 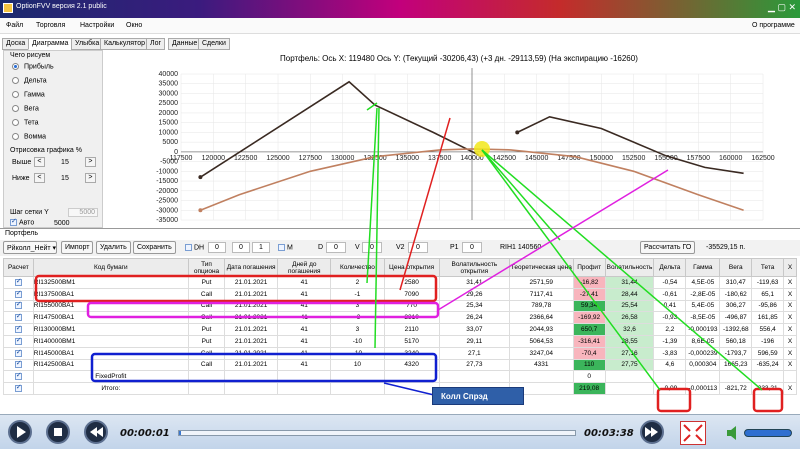 I want to click on elapsed-time: 00:00:01, so click(x=145, y=433).